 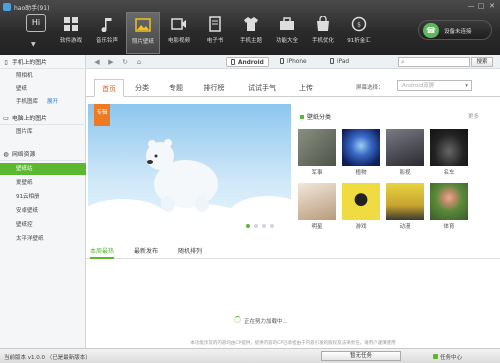 I want to click on close-button: ✕, so click(x=492, y=6).